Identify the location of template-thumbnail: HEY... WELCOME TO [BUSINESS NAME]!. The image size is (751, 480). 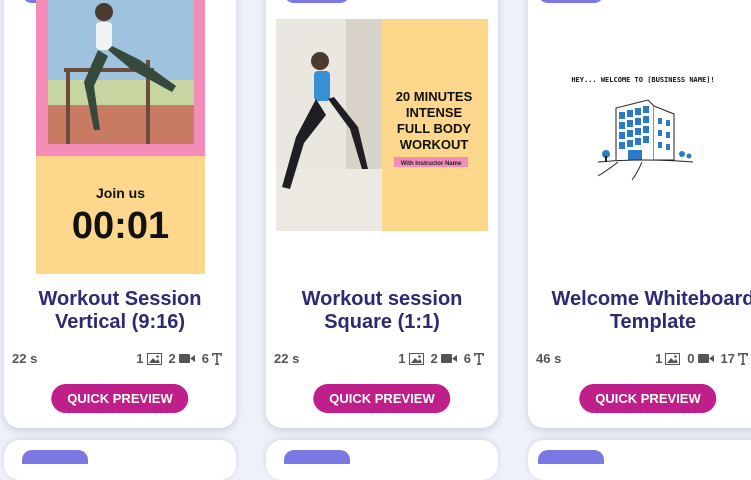
(643, 127).